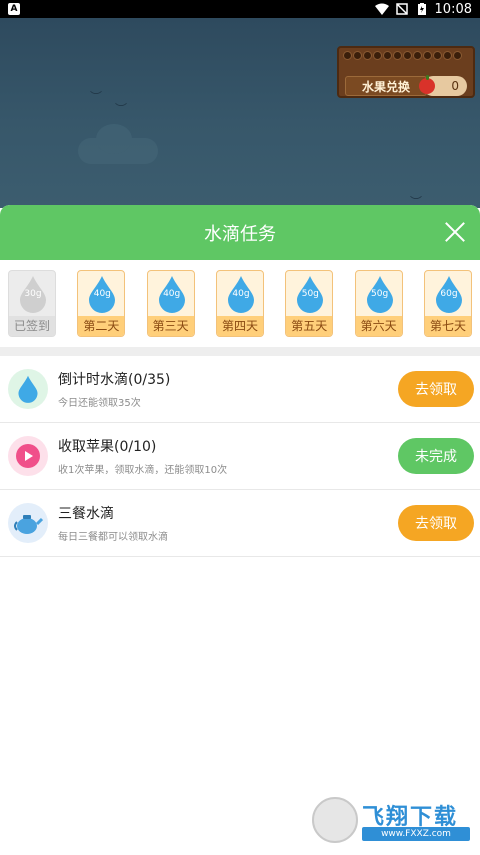 This screenshot has width=480, height=855. I want to click on task-row-countdown-water: 倒计时水滴(0/35) 今日还能领取35次 去领取, so click(240, 389).